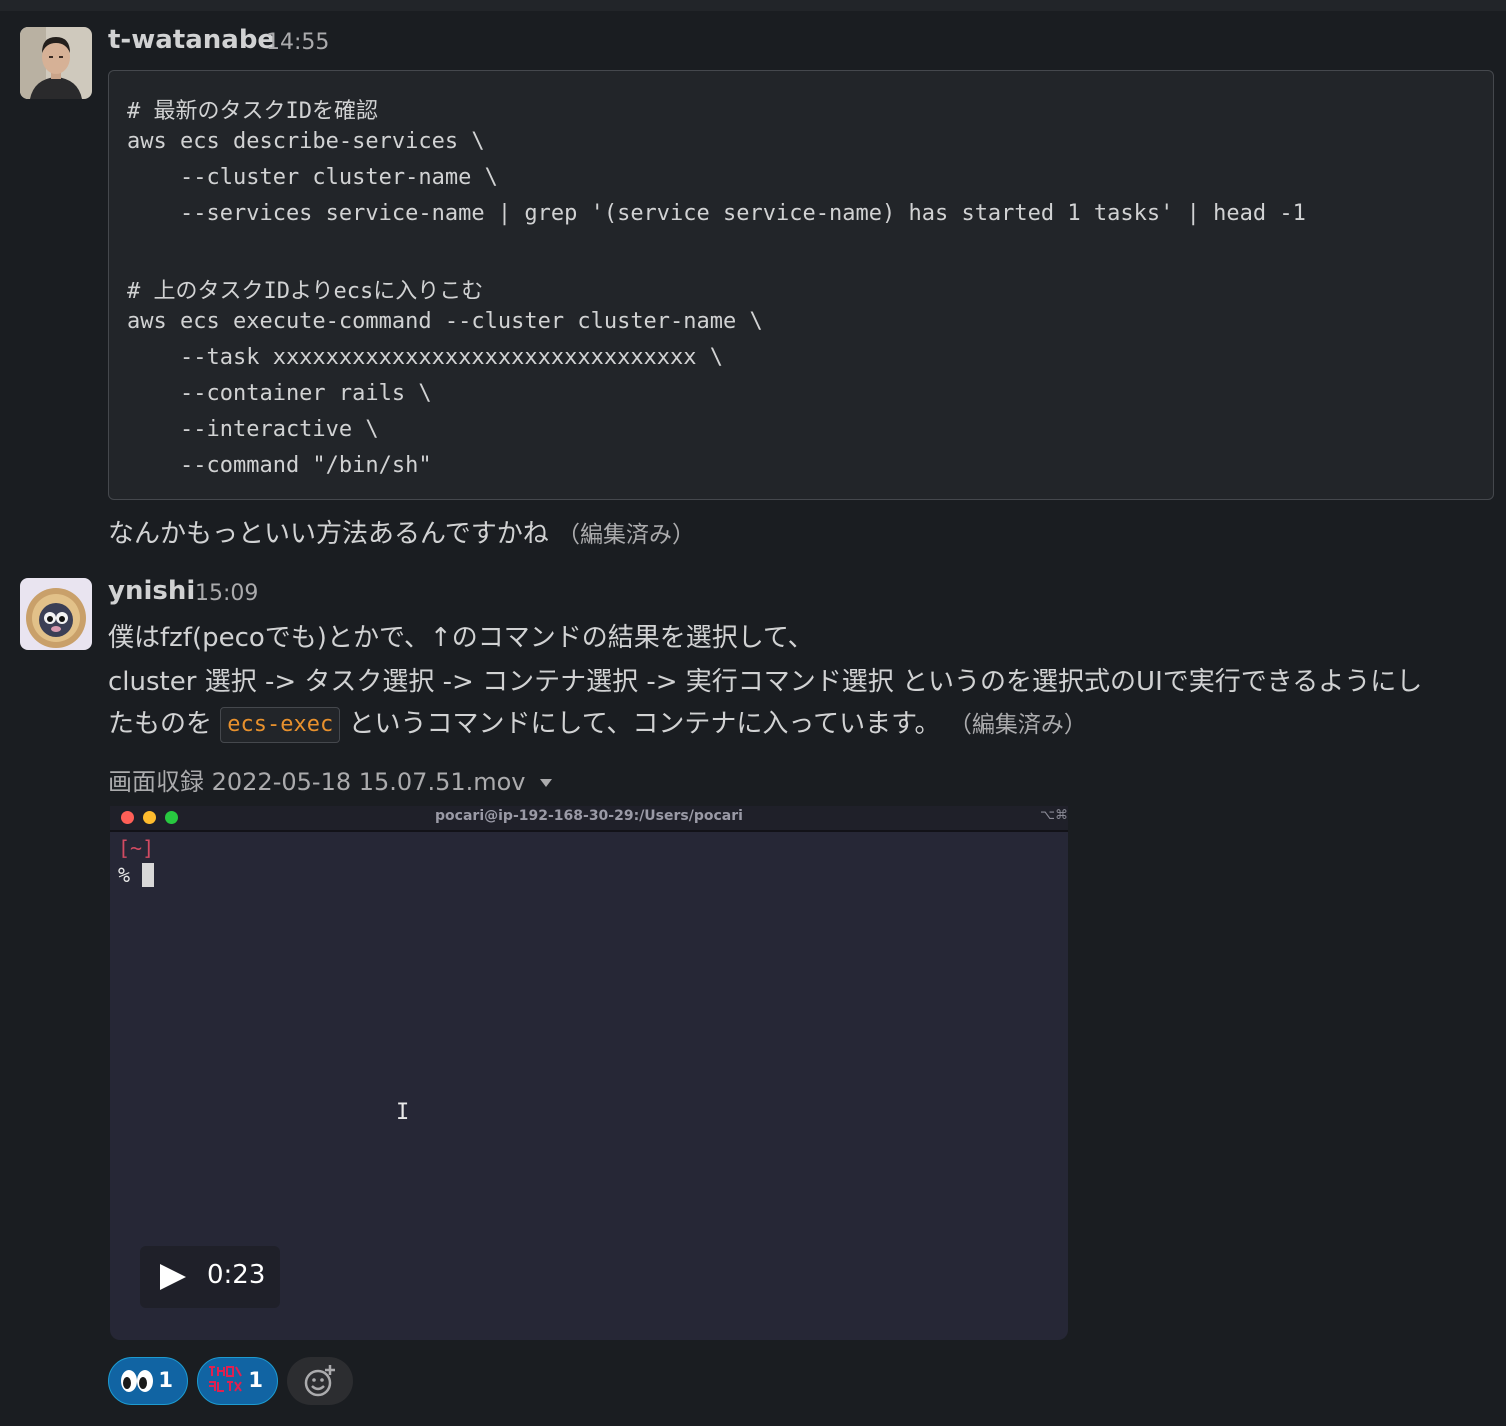  I want to click on terminal-titlebar: pocari@ip-192-168-30-29:/Users/pocari ⌥⌘, so click(589, 819).